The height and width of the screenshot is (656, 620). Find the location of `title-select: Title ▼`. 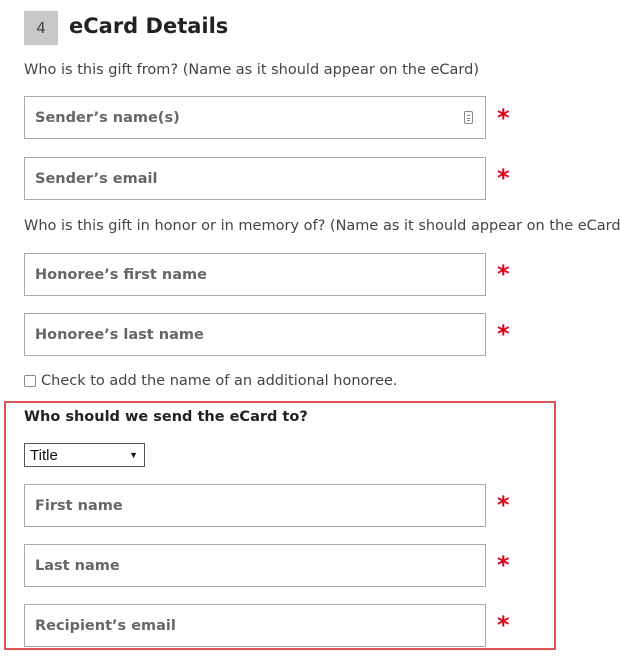

title-select: Title ▼ is located at coordinates (84, 455).